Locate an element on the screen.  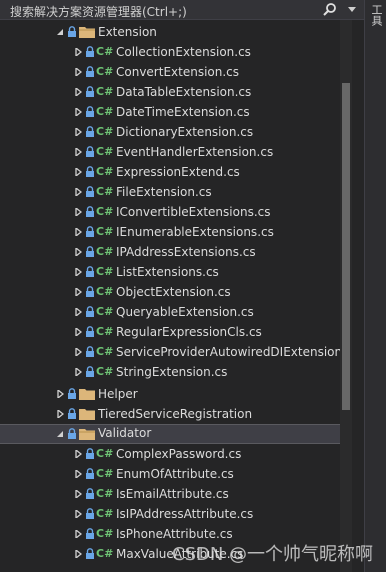
tree-file: C# ServiceProviderAutowiredDIExtension. is located at coordinates (170, 352).